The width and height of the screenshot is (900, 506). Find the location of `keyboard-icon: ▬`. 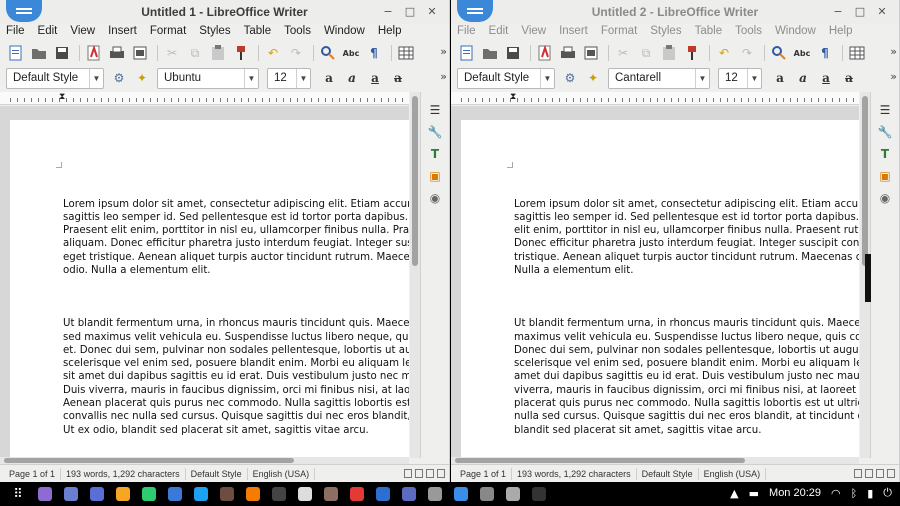

keyboard-icon: ▬ is located at coordinates (754, 493).